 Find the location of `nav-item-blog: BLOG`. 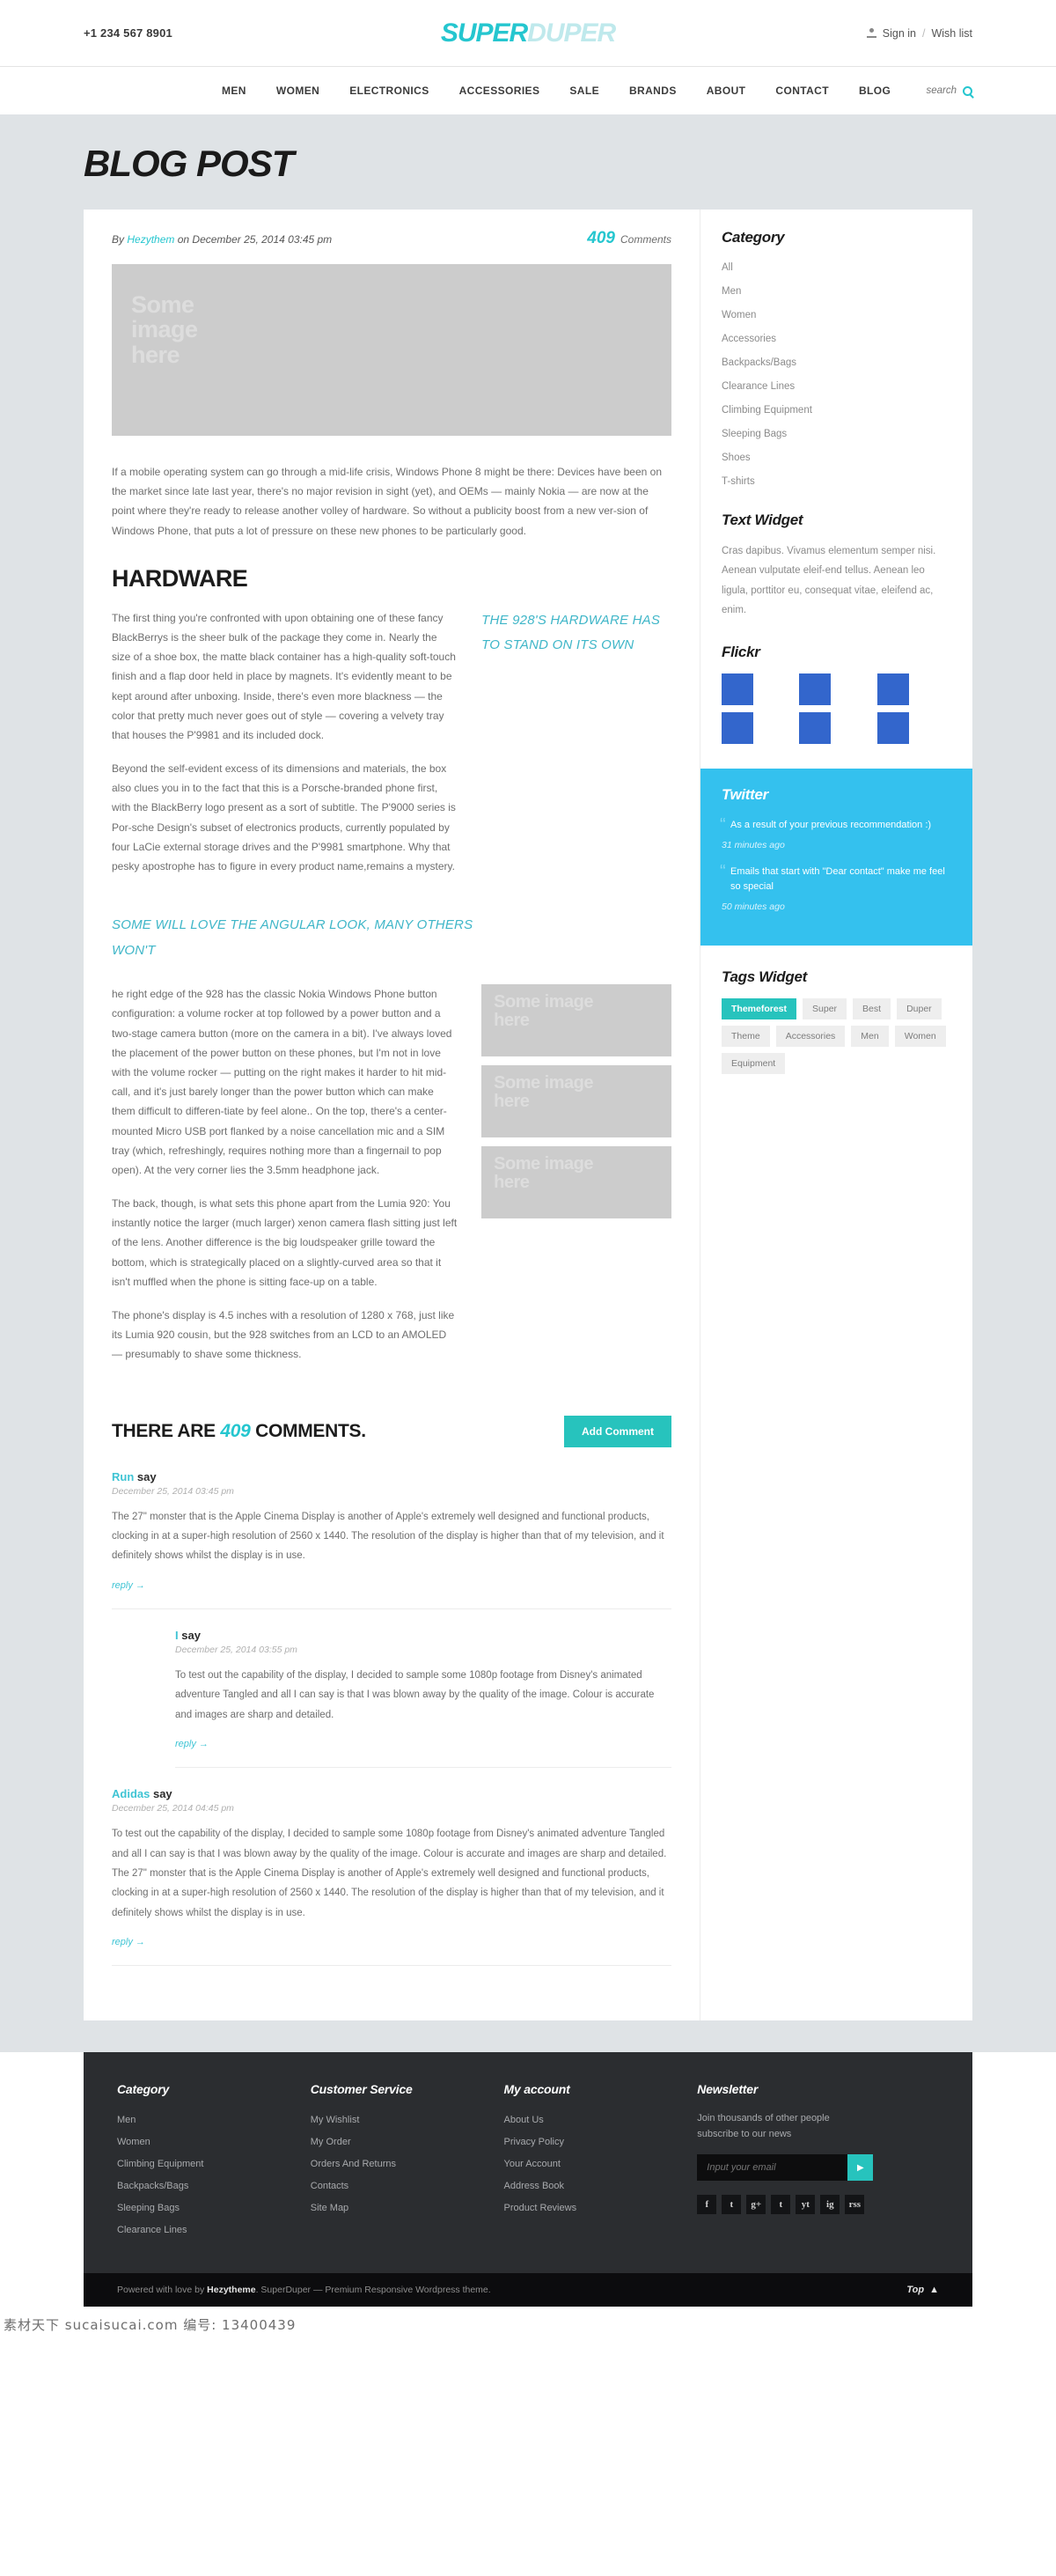

nav-item-blog: BLOG is located at coordinates (875, 91).